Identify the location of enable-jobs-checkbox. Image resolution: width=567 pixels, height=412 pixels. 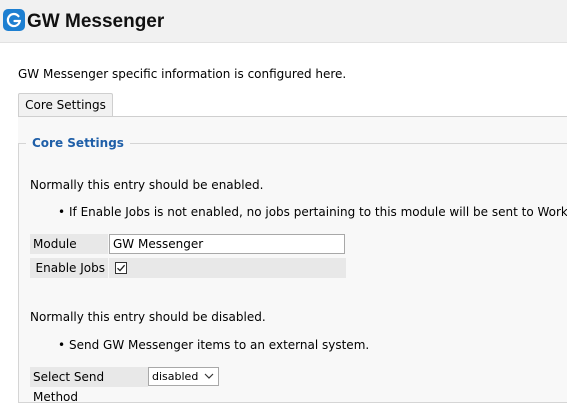
(121, 268).